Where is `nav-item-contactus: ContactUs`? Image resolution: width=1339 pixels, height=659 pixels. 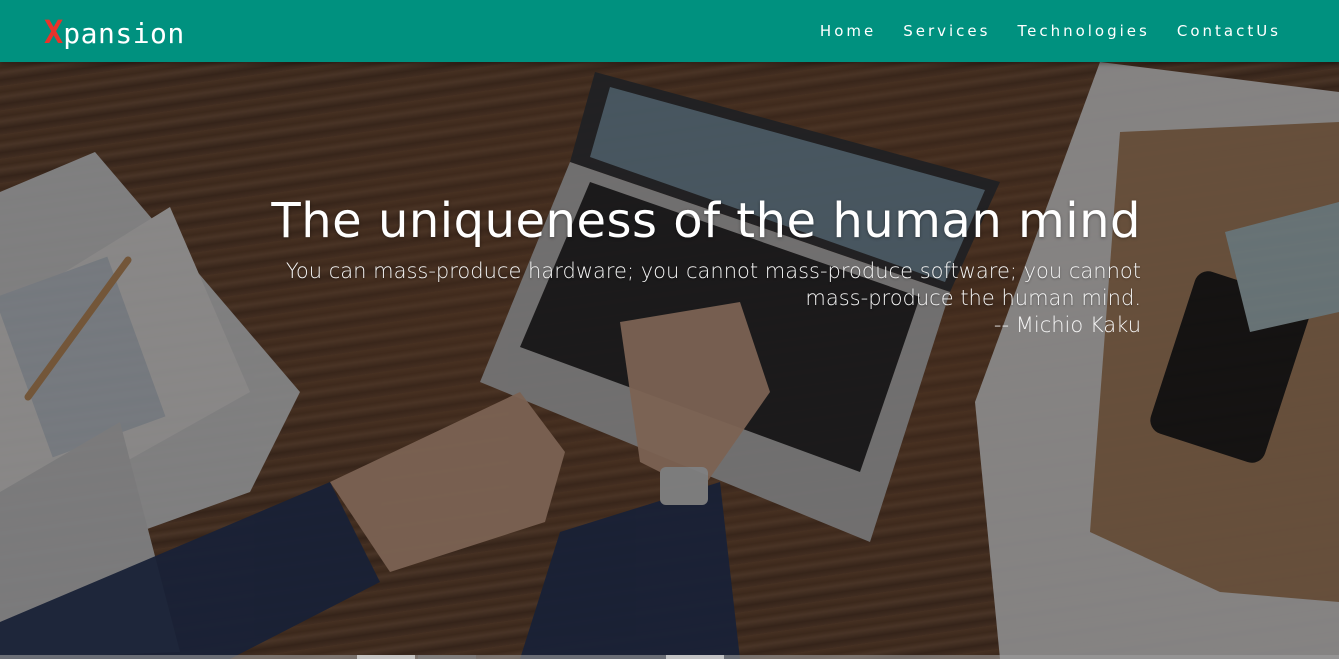
nav-item-contactus: ContactUs is located at coordinates (1229, 31).